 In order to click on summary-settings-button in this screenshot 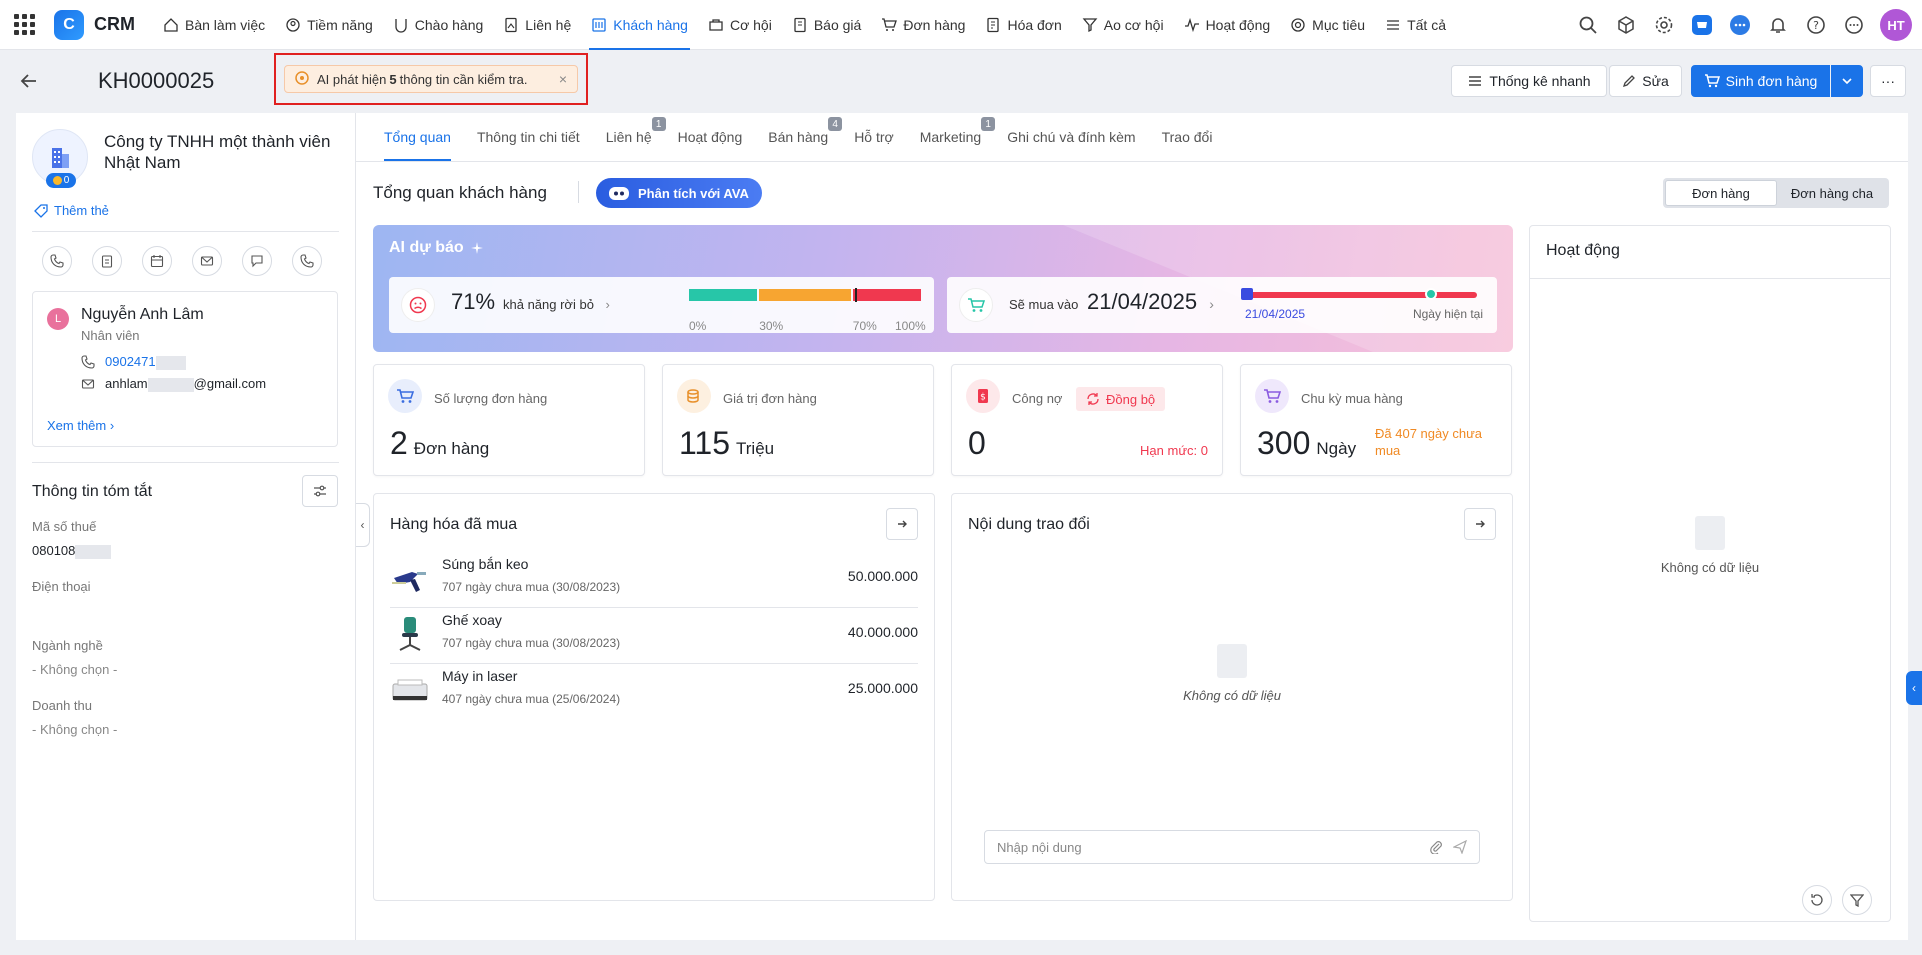, I will do `click(320, 491)`.